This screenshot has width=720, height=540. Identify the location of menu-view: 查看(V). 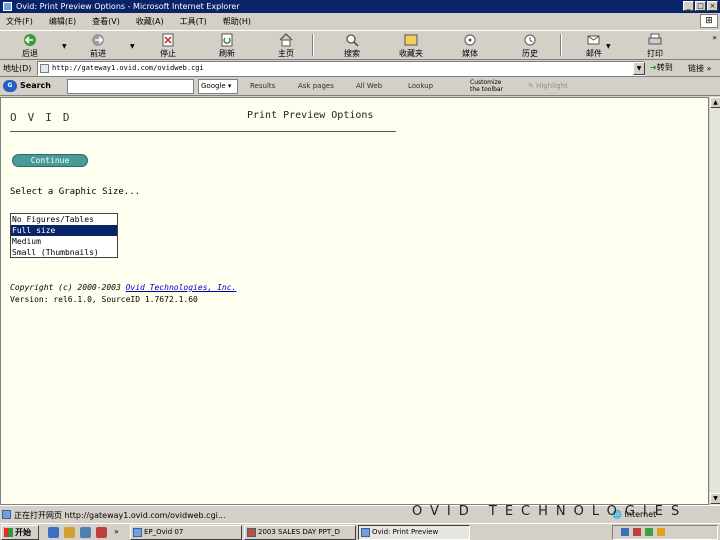
(106, 21).